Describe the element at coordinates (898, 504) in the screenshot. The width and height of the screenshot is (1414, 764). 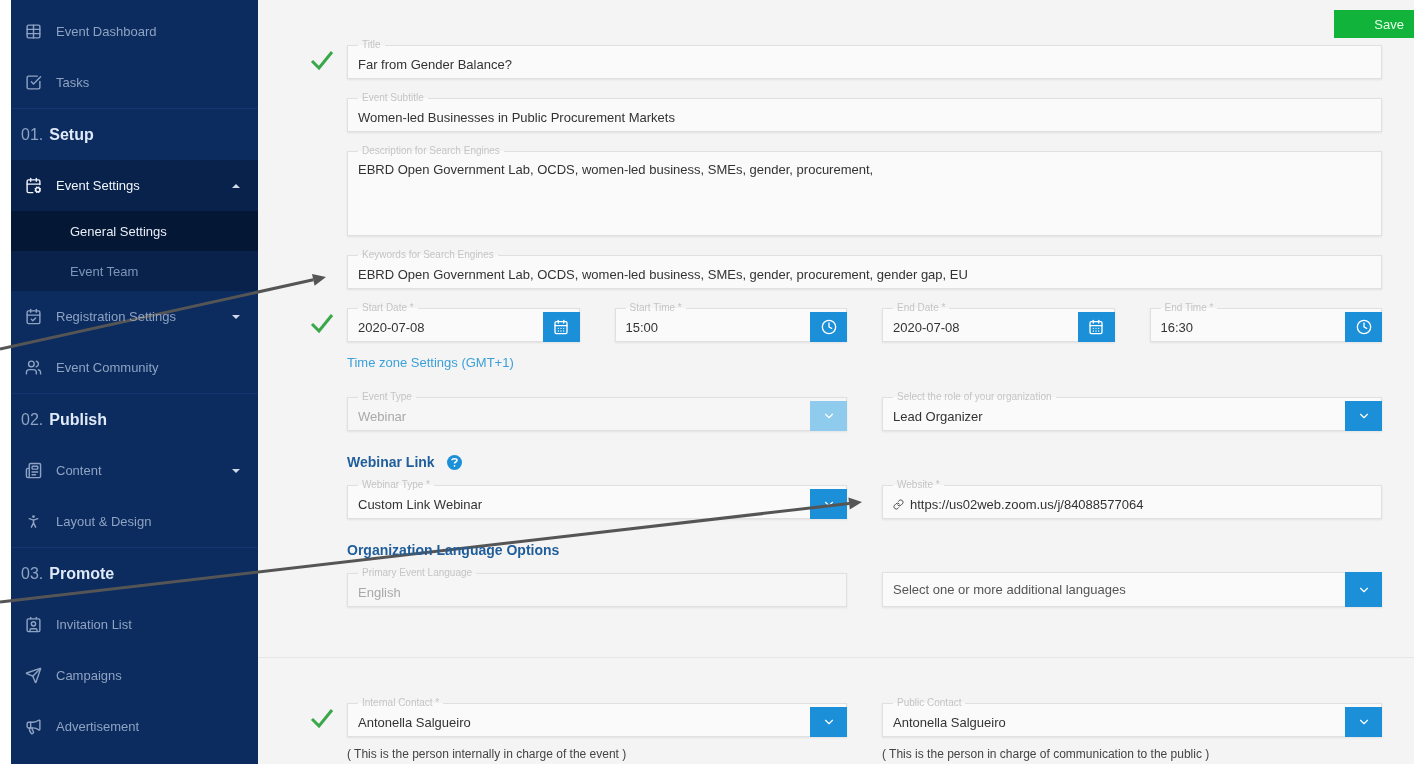
I see `link-icon` at that location.